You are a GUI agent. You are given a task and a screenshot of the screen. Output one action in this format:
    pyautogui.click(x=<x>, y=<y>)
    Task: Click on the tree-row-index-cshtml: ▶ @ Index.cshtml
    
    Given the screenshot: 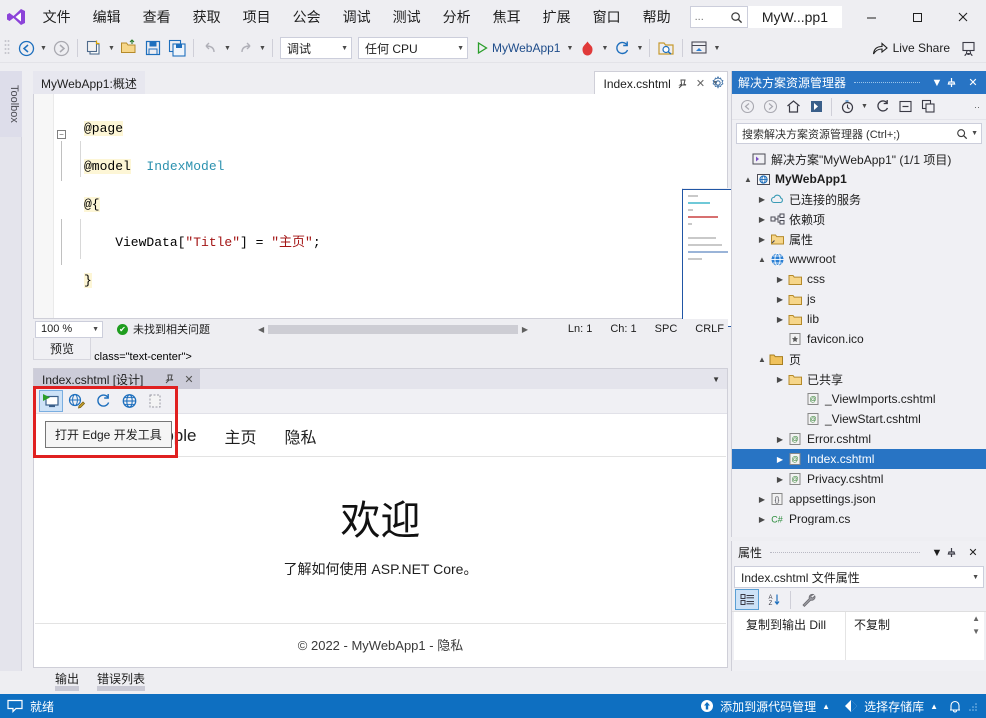 What is the action you would take?
    pyautogui.click(x=859, y=459)
    